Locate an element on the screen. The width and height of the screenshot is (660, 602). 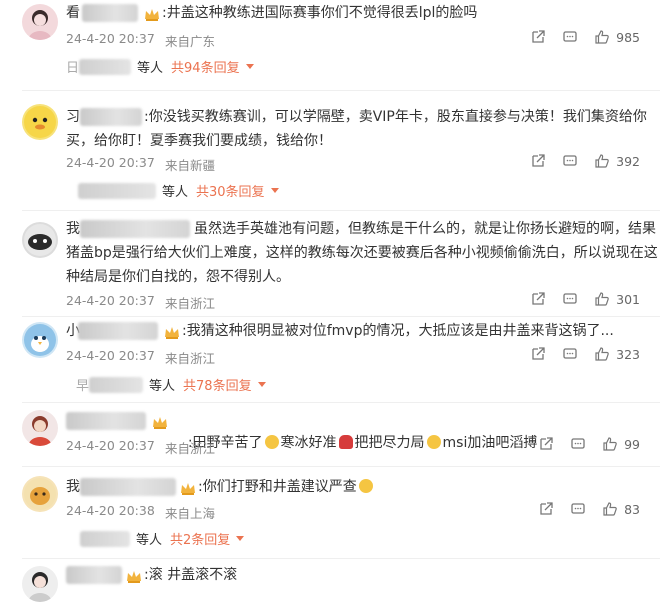
username-initial: 看 is located at coordinates (73, 13).